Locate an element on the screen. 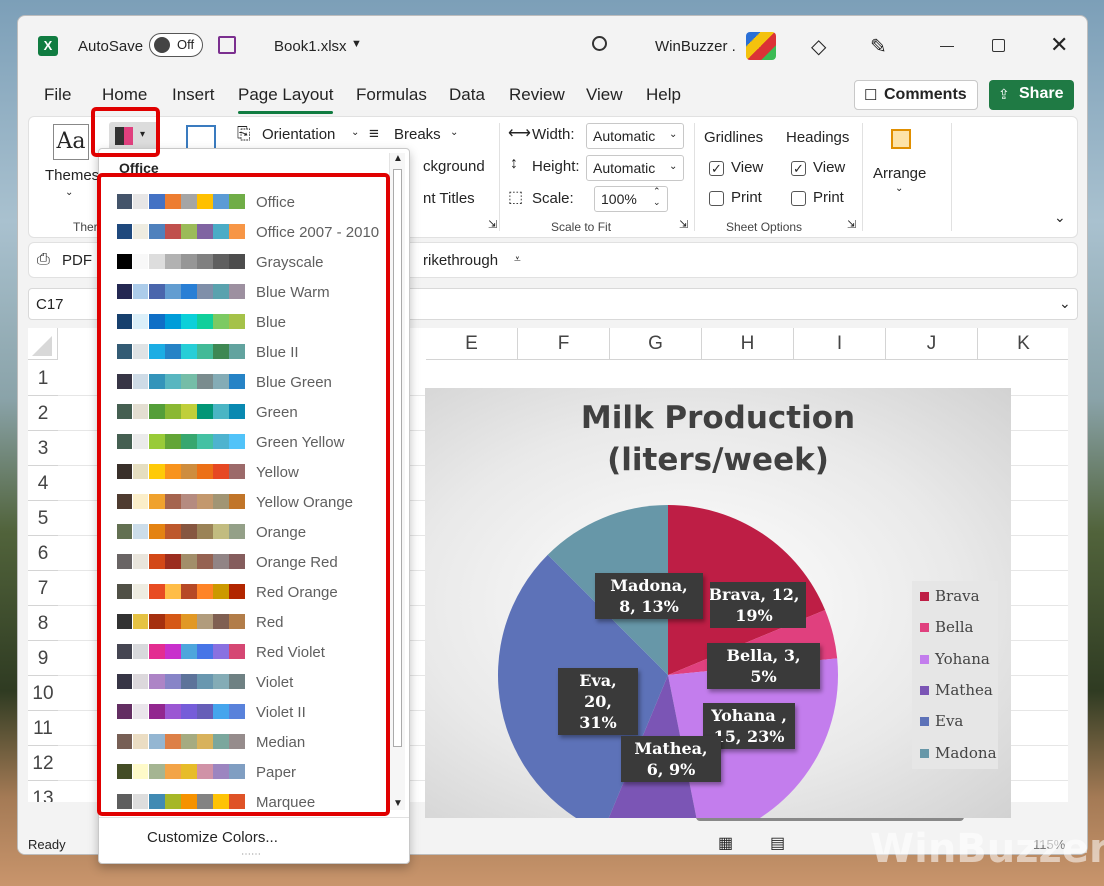 Image resolution: width=1104 pixels, height=886 pixels. scale-launcher-icon: ⇲ is located at coordinates (683, 224).